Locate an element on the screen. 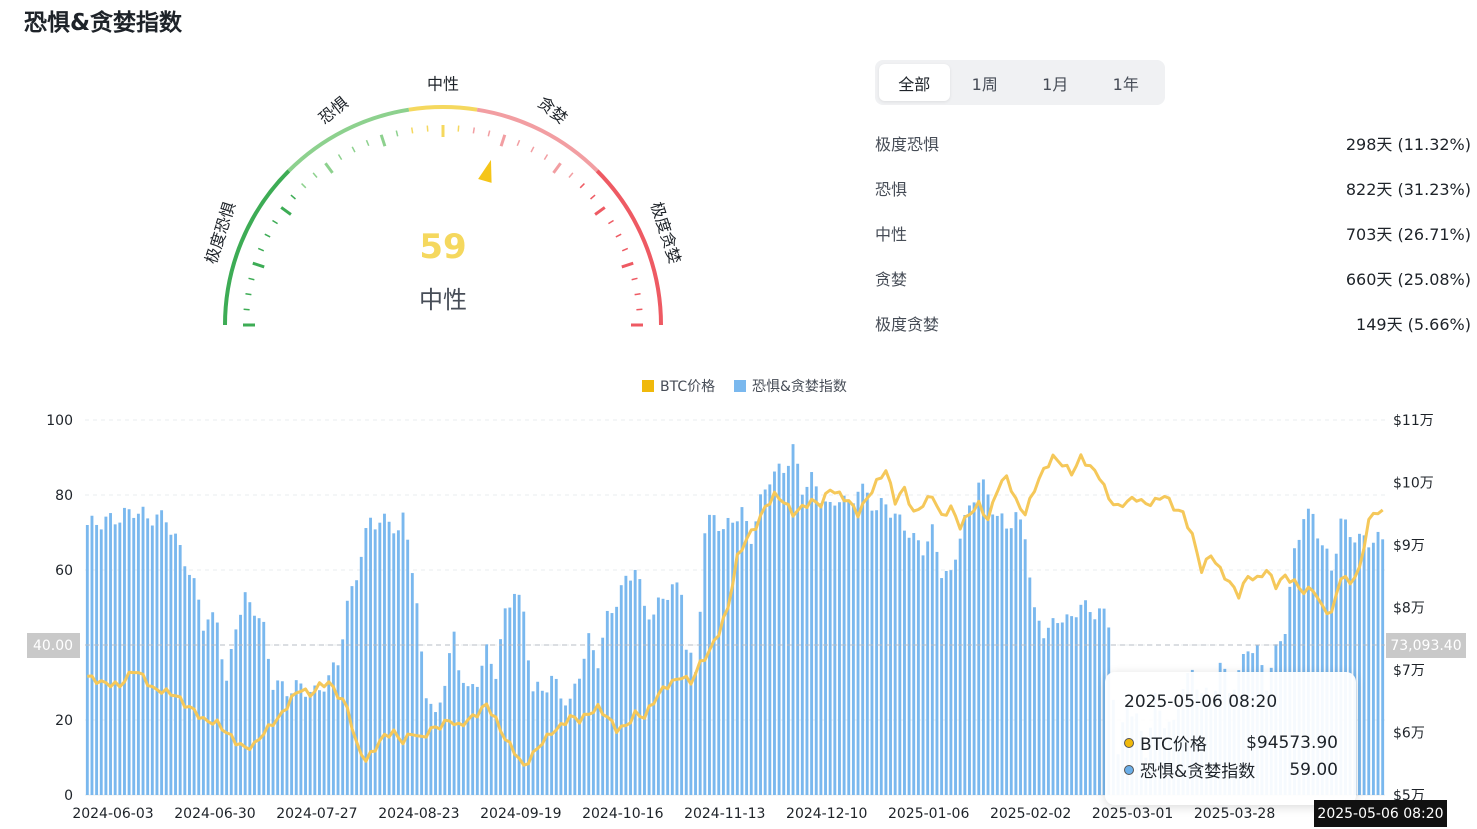  gauge-status: 中性 is located at coordinates (443, 300).